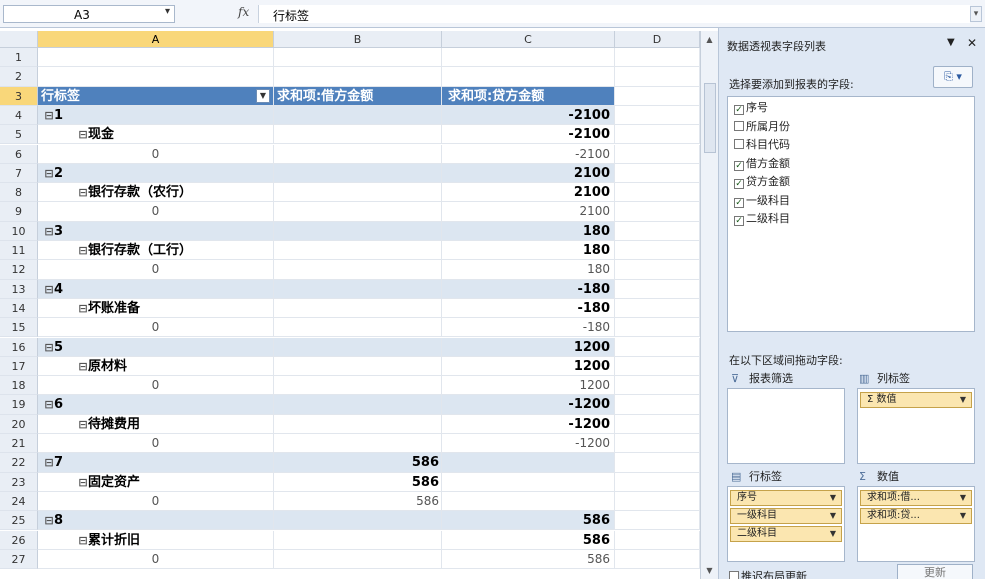 The height and width of the screenshot is (579, 985). What do you see at coordinates (156, 289) in the screenshot?
I see `cell-a: ⊟4` at bounding box center [156, 289].